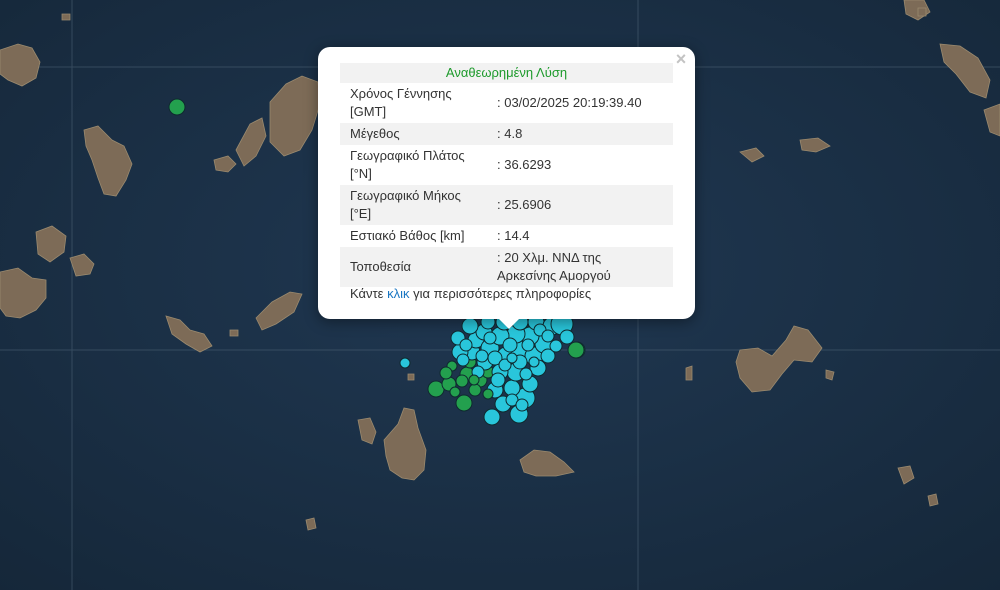  Describe the element at coordinates (569, 102) in the screenshot. I see `origin-time-value: : 03/02/2025 20:19:39.40` at that location.